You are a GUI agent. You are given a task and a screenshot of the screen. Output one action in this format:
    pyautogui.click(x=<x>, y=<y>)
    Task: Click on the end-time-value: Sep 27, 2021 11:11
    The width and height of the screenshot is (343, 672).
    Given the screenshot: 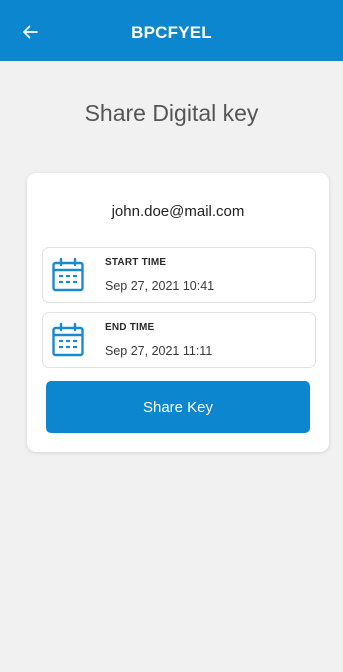 What is the action you would take?
    pyautogui.click(x=159, y=351)
    